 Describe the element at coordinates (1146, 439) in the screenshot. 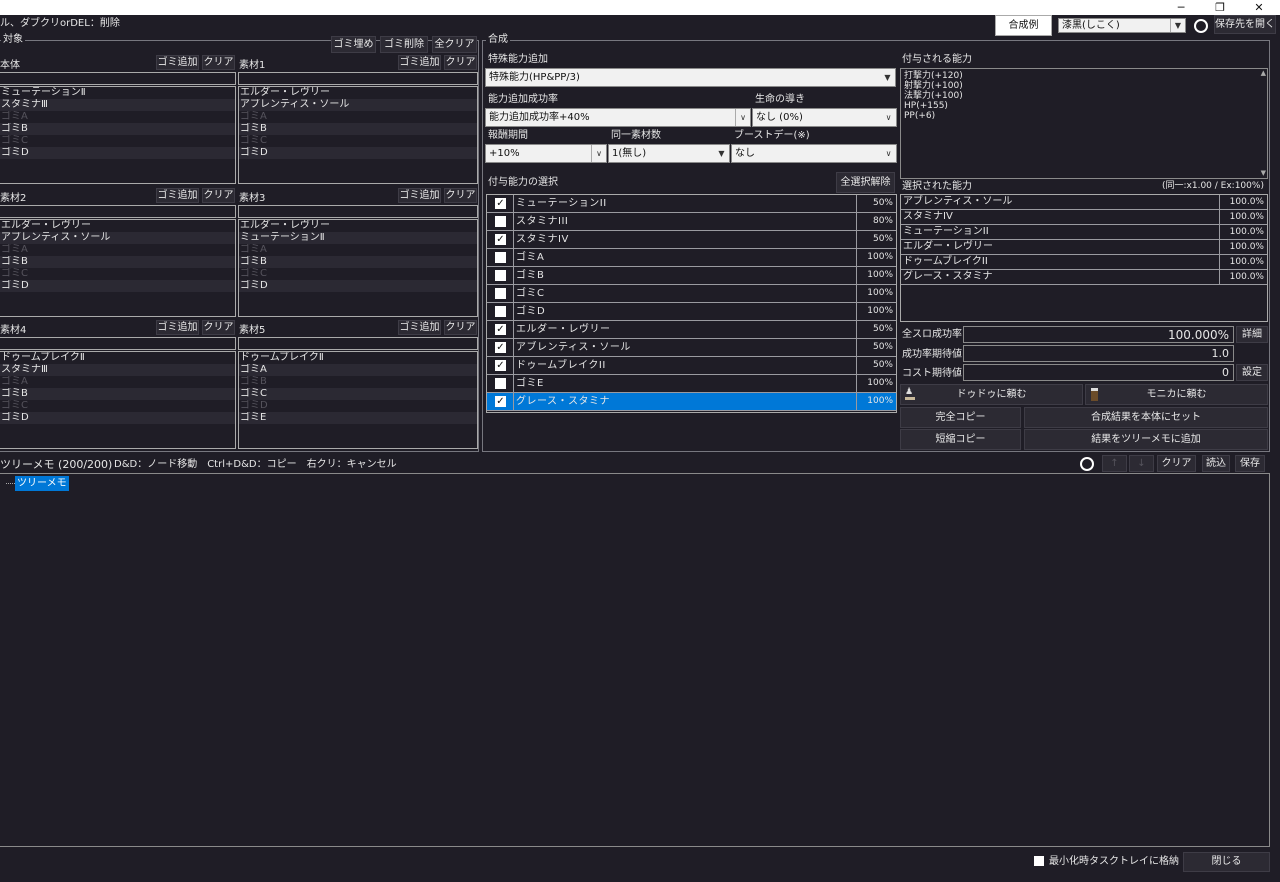

I see `add-result-to-tree-button: 結果をツリーメモに追加` at that location.